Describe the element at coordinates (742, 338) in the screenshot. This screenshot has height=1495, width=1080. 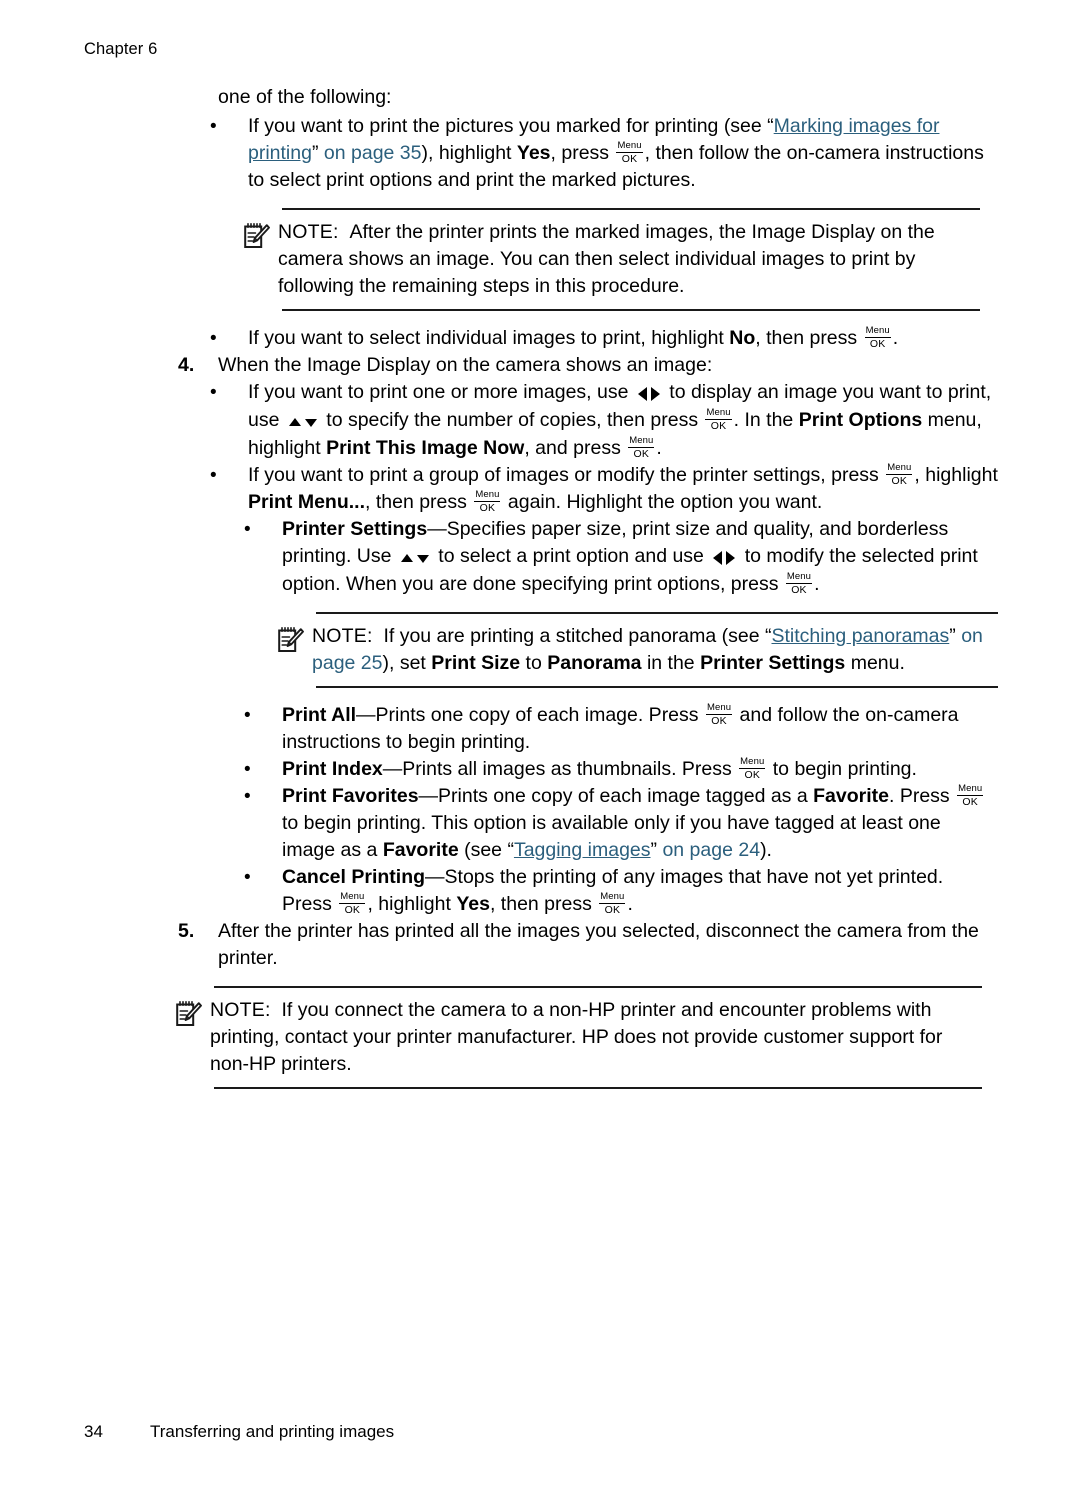
I see `bold-no: No` at that location.